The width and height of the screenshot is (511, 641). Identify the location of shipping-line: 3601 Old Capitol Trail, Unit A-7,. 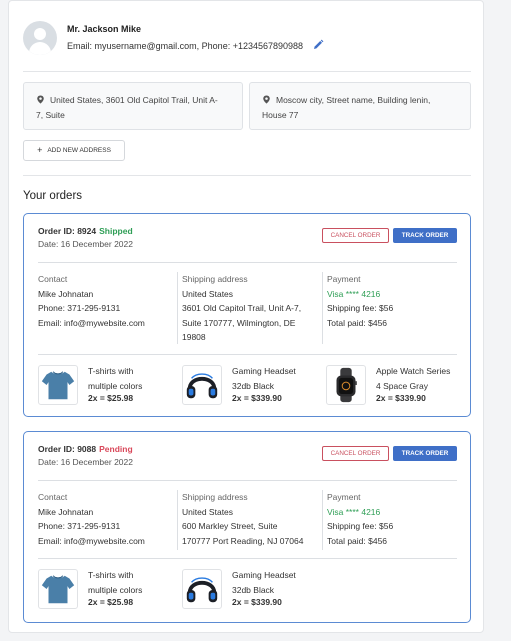
(242, 308).